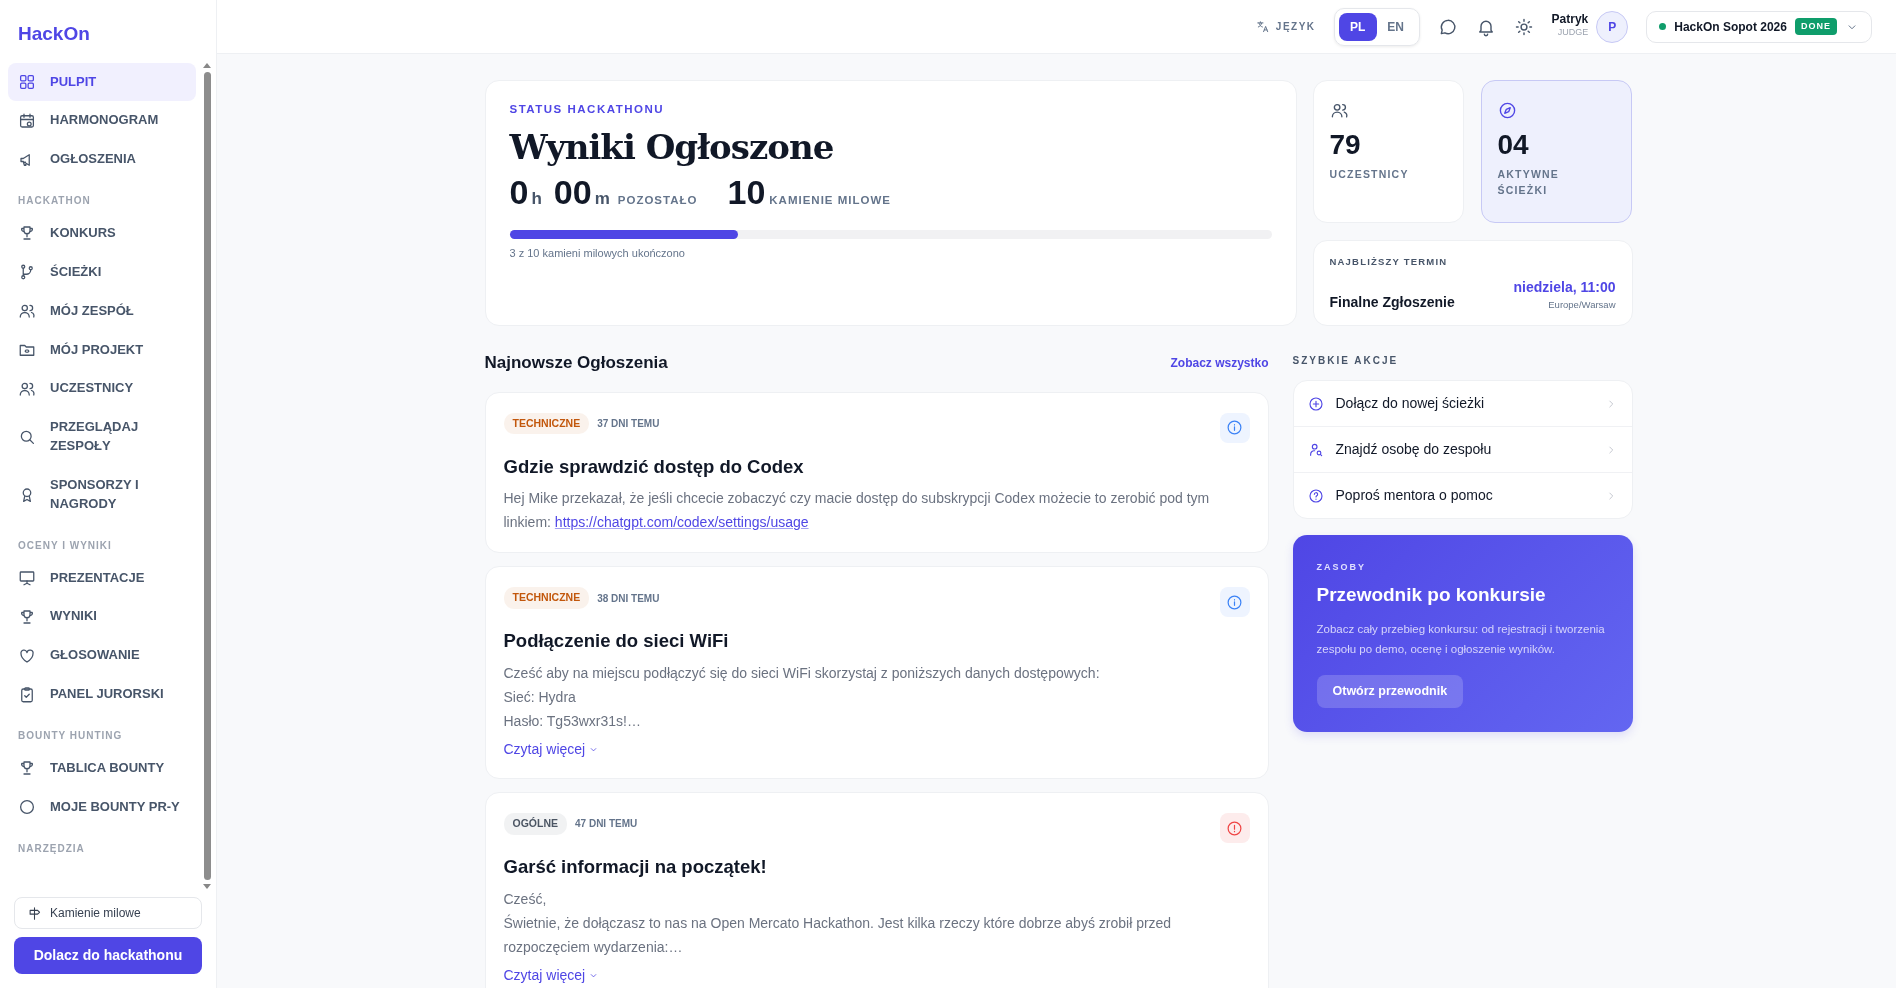 The height and width of the screenshot is (988, 1896). What do you see at coordinates (1759, 26) in the screenshot?
I see `event-selector: HackOn Sopot 2026 DONE` at bounding box center [1759, 26].